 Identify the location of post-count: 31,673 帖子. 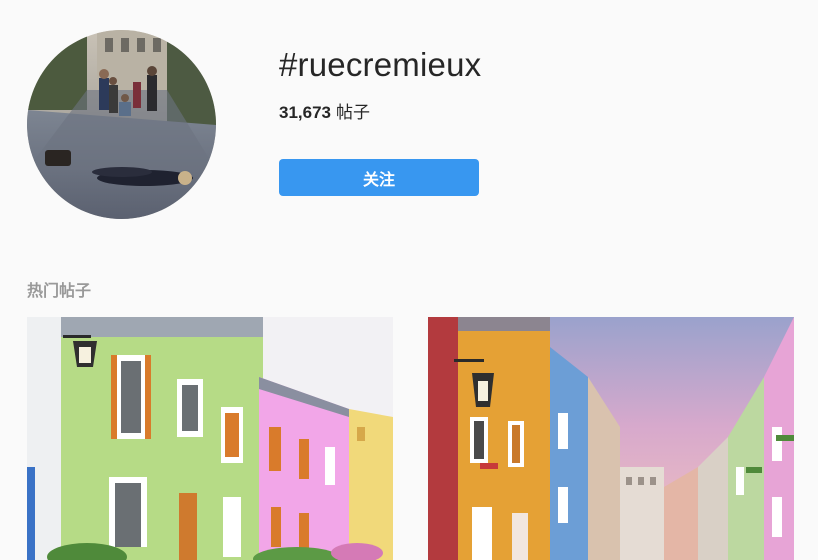
(324, 110).